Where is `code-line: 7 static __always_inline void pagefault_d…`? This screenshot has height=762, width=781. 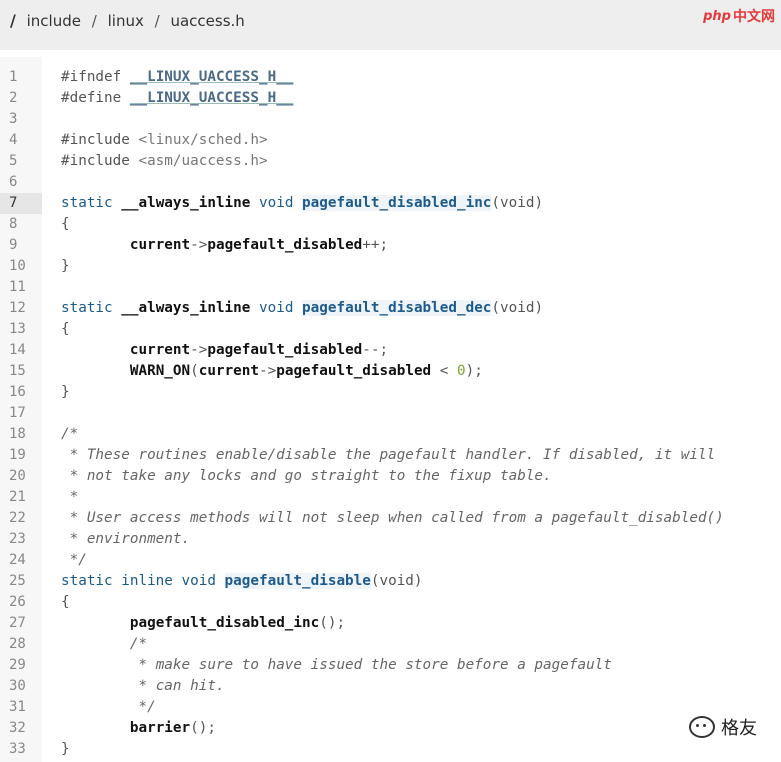 code-line: 7 static __always_inline void pagefault_d… is located at coordinates (390, 203).